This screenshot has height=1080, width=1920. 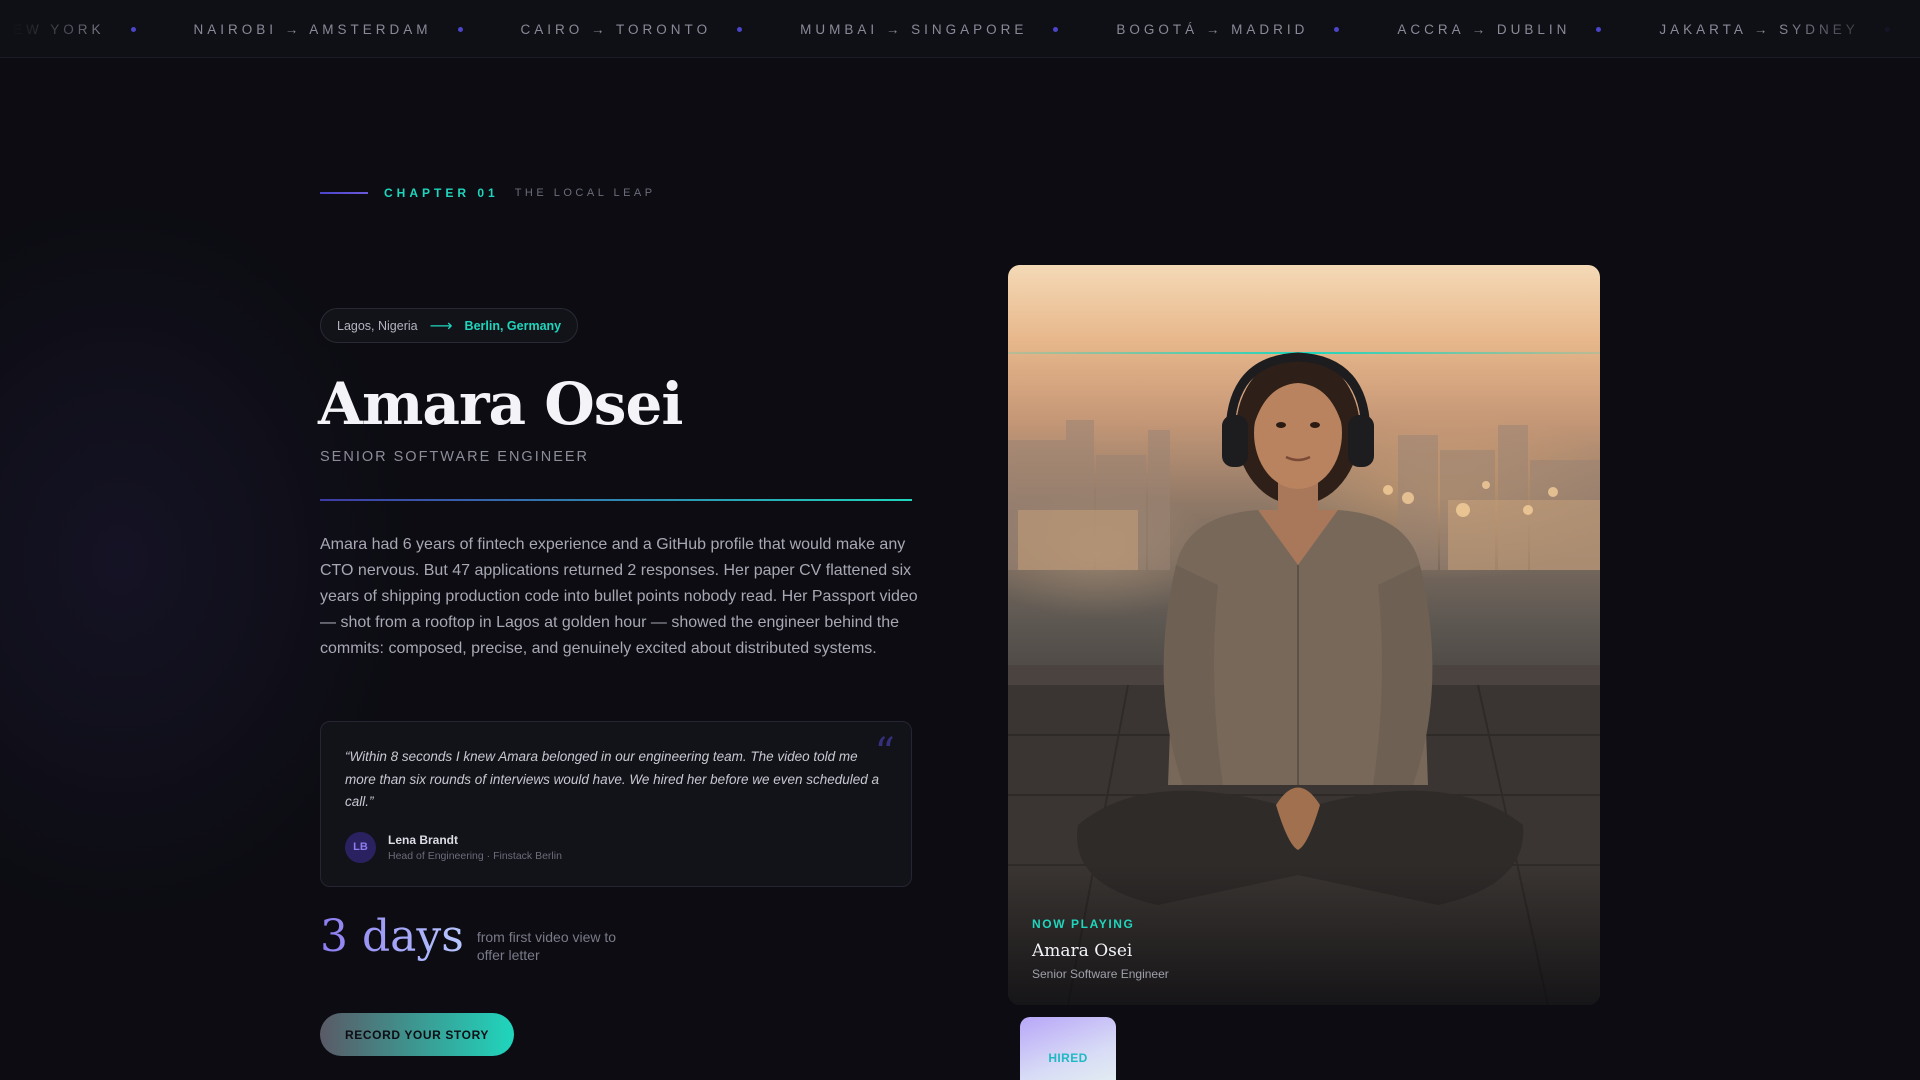 I want to click on chapter-rule, so click(x=344, y=193).